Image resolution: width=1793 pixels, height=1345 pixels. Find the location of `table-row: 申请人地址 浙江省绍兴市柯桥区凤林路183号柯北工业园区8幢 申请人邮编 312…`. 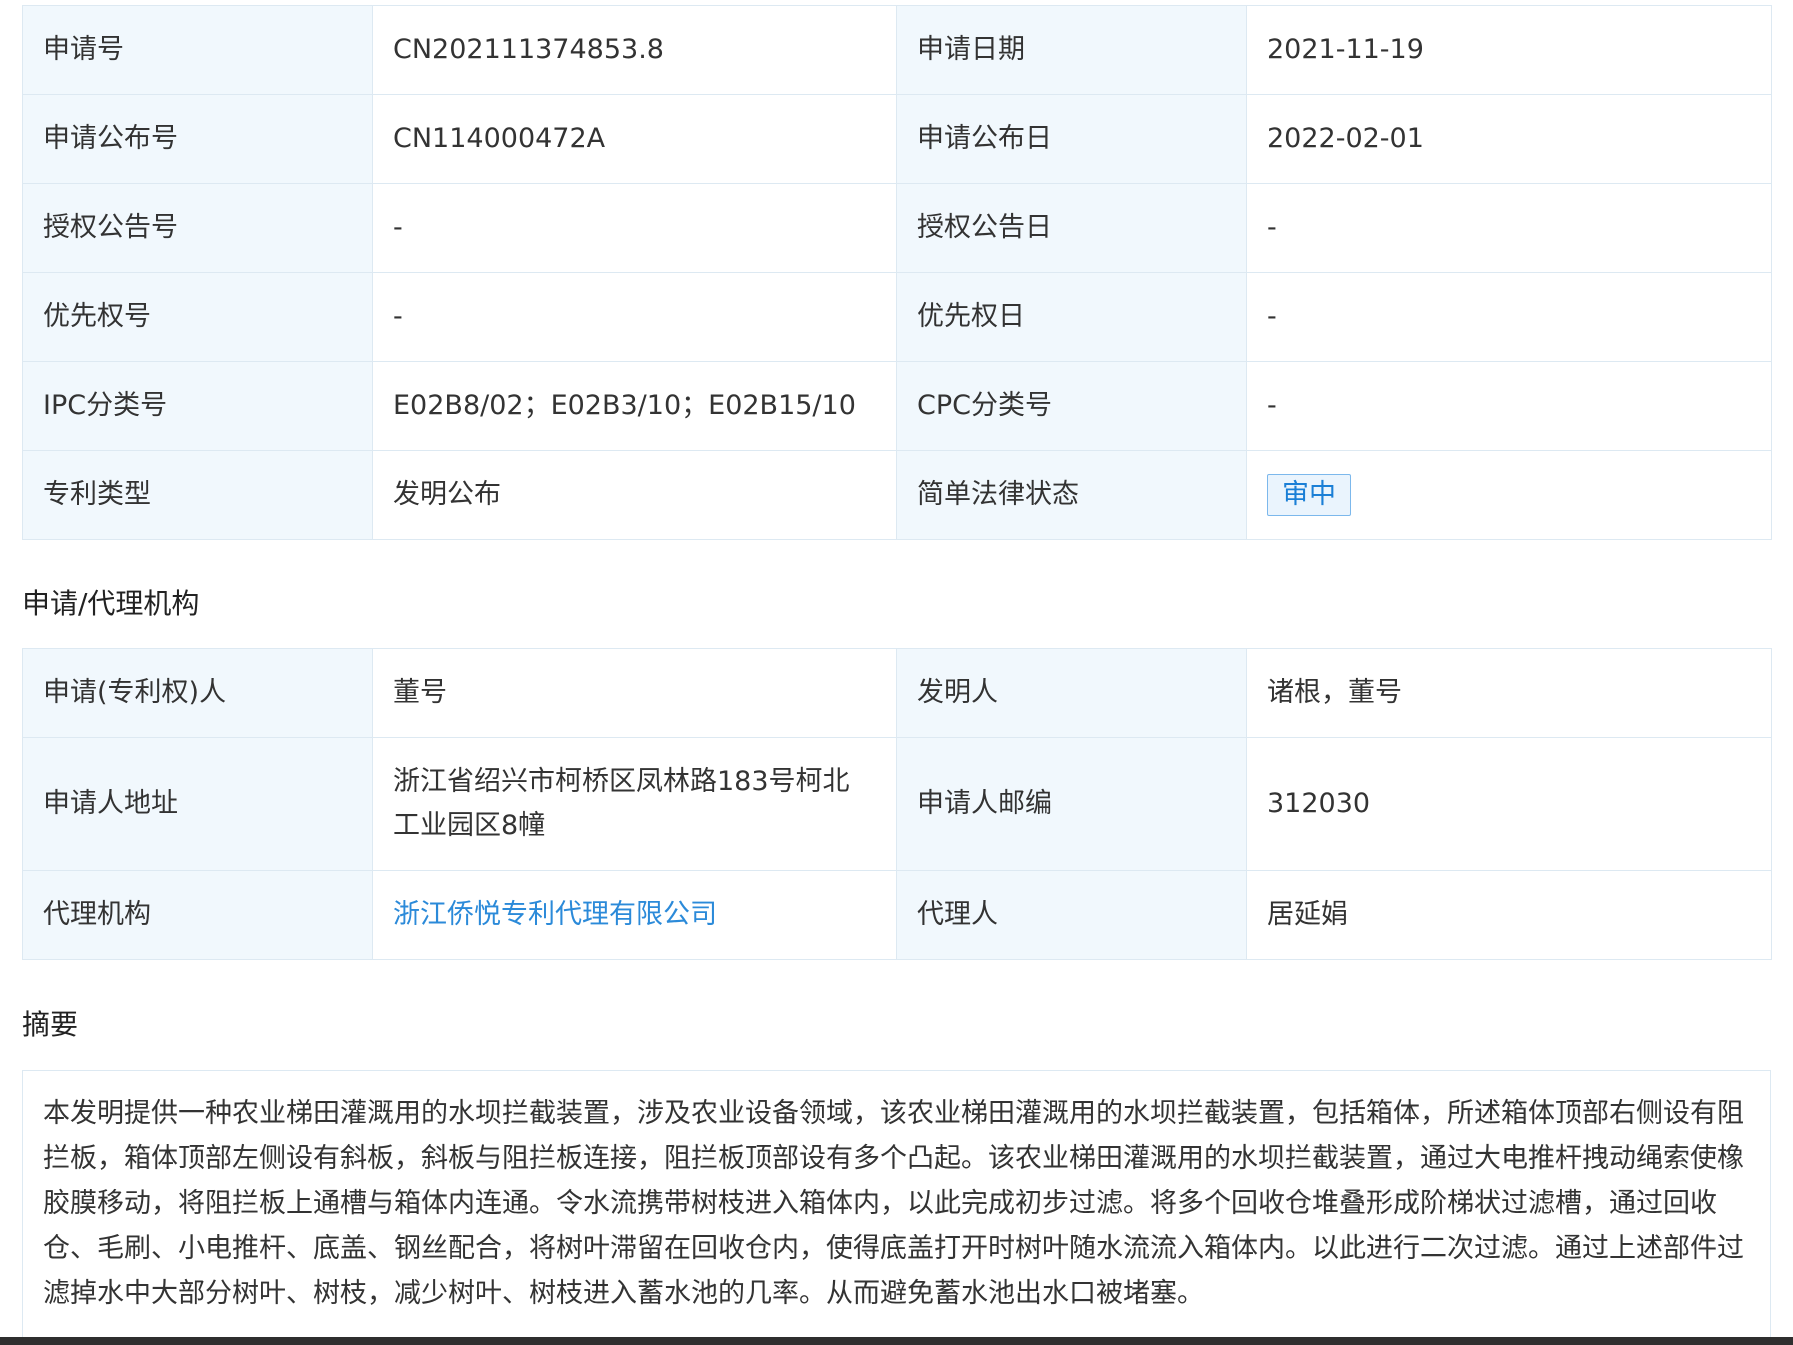

table-row: 申请人地址 浙江省绍兴市柯桥区凤林路183号柯北工业园区8幢 申请人邮编 312… is located at coordinates (897, 804).